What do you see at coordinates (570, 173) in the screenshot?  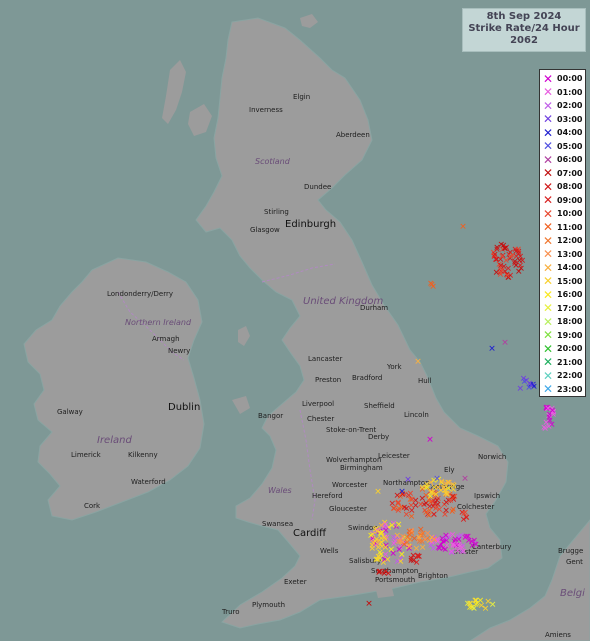 I see `legend-label: 07:00` at bounding box center [570, 173].